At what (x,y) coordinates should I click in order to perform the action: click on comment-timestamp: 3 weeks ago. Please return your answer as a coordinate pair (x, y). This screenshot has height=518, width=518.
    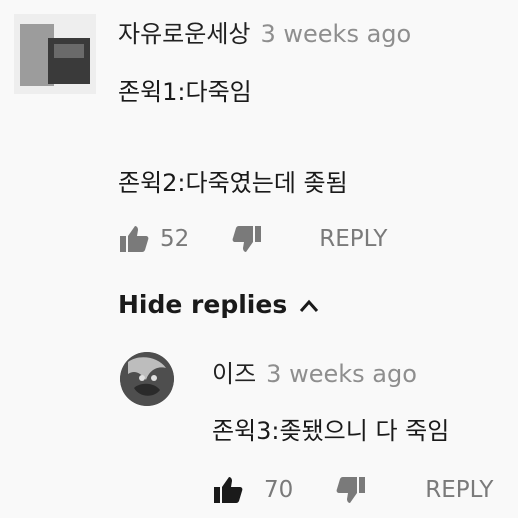
    Looking at the image, I should click on (335, 34).